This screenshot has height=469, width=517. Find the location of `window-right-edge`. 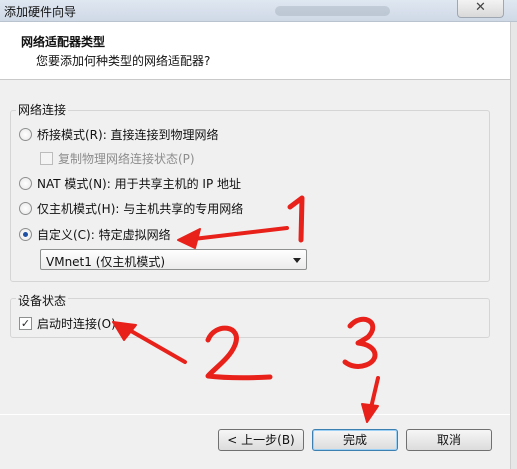

window-right-edge is located at coordinates (513, 245).